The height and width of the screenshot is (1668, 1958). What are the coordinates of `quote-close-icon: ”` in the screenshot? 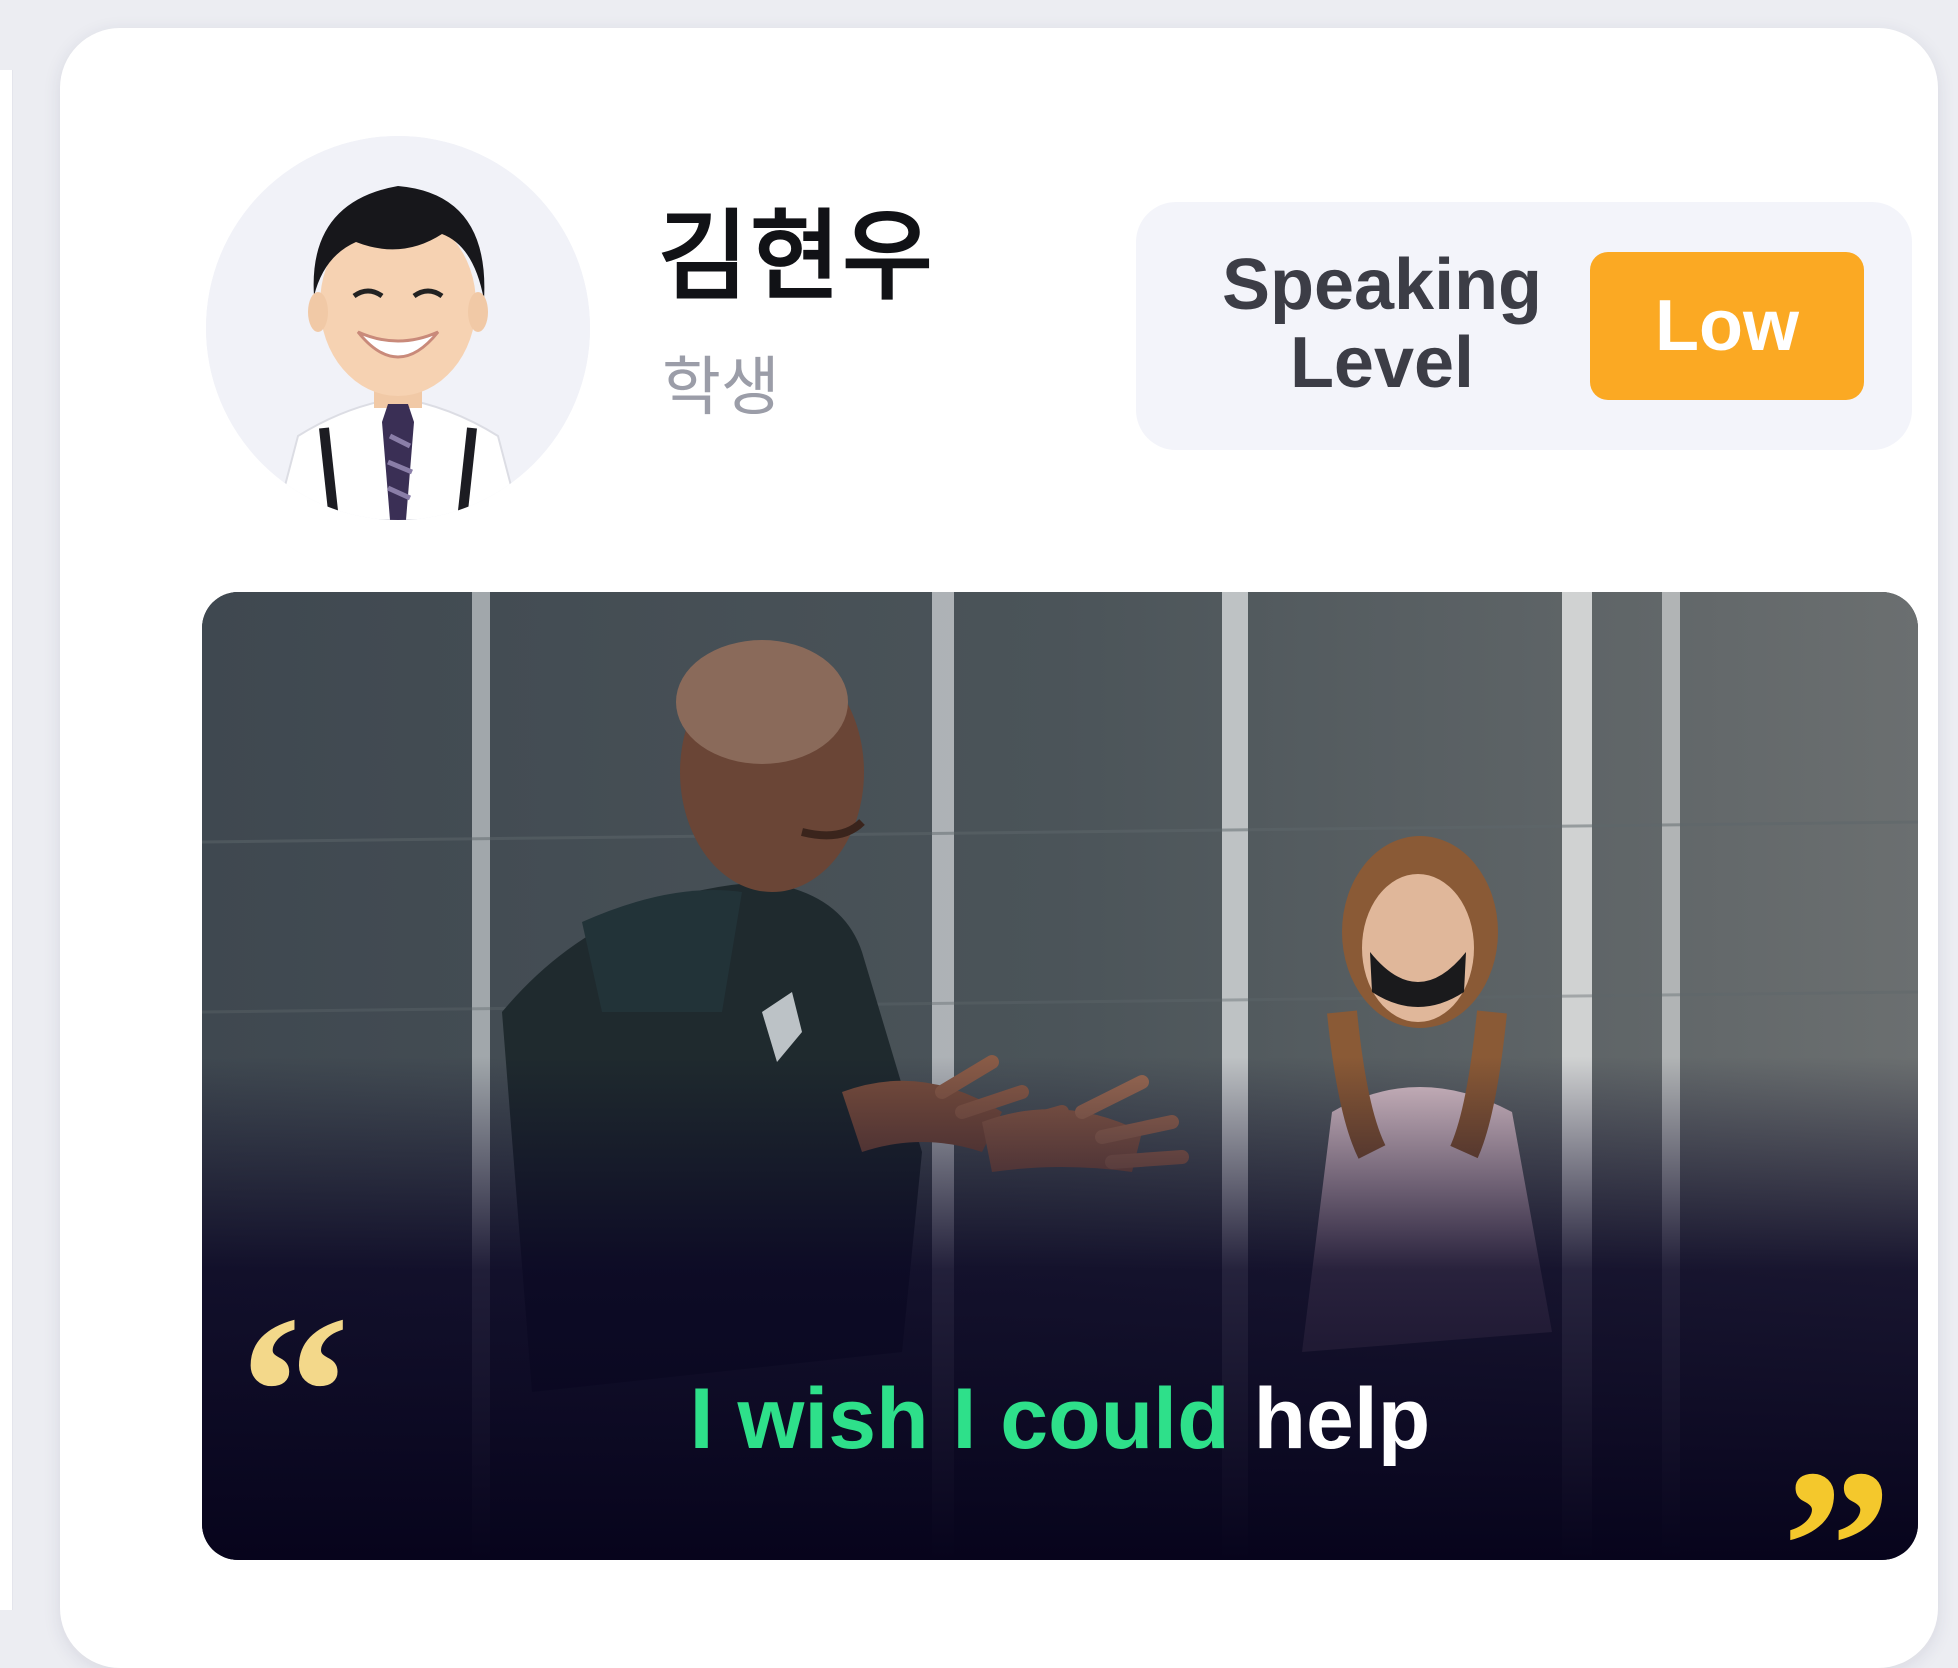 It's located at (1837, 1492).